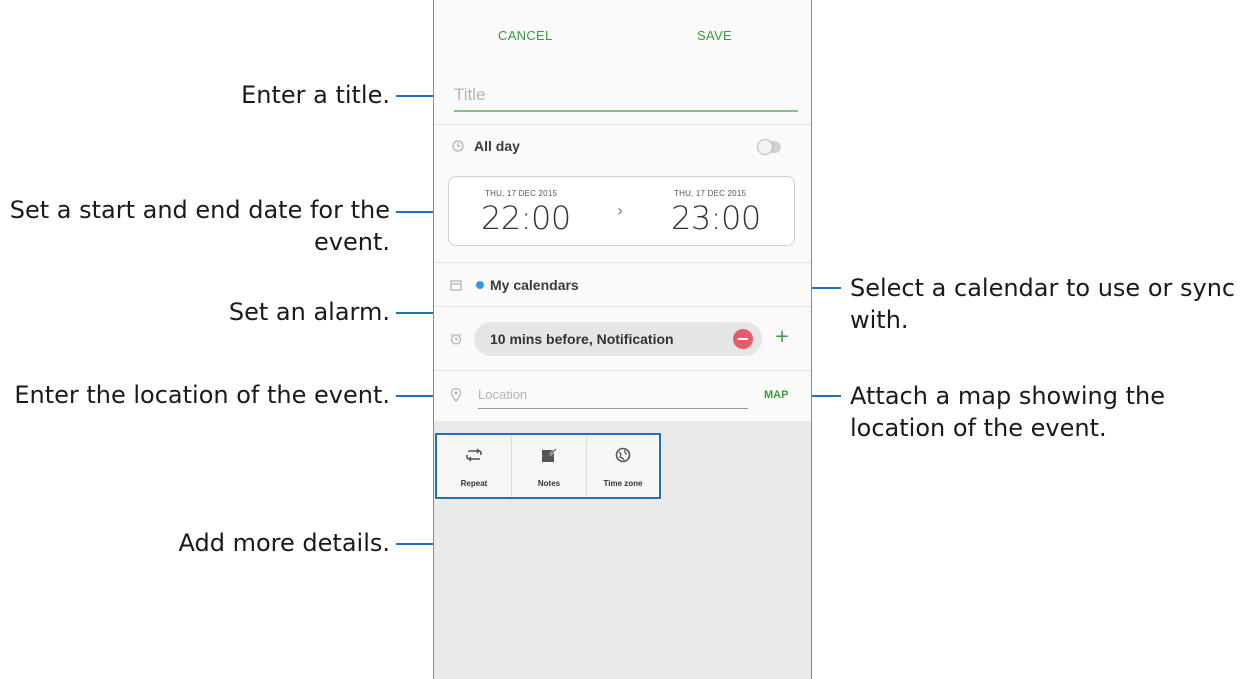 The width and height of the screenshot is (1251, 679). What do you see at coordinates (1050, 304) in the screenshot?
I see `callout-calendar: Select a calendar to use or sync with.` at bounding box center [1050, 304].